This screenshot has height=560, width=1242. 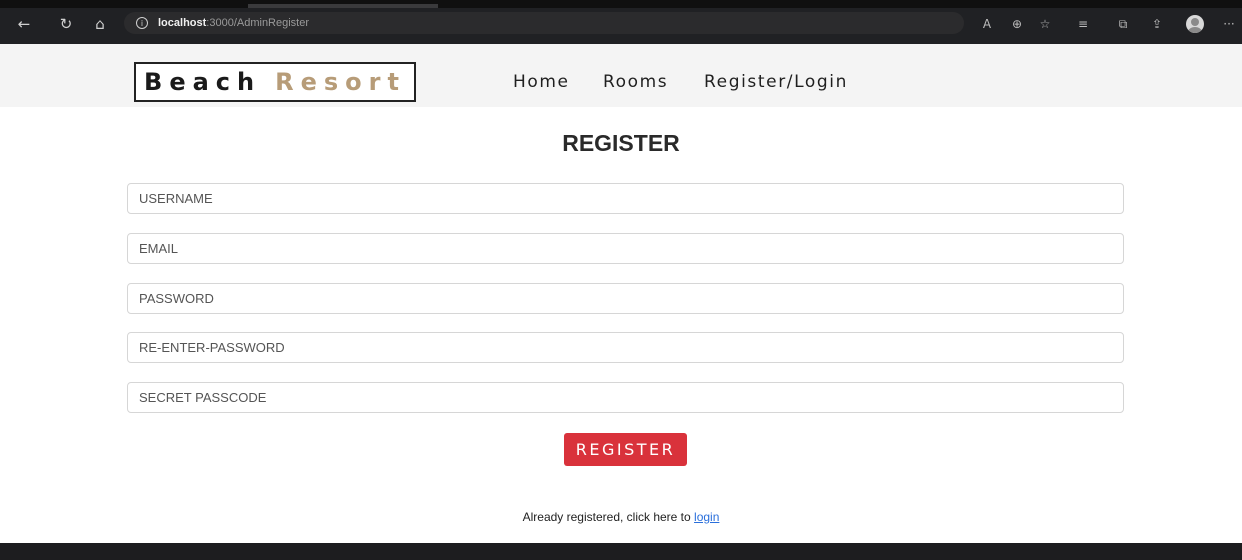 What do you see at coordinates (544, 23) in the screenshot?
I see `address-bar: i localhost :3000/AdminRegister` at bounding box center [544, 23].